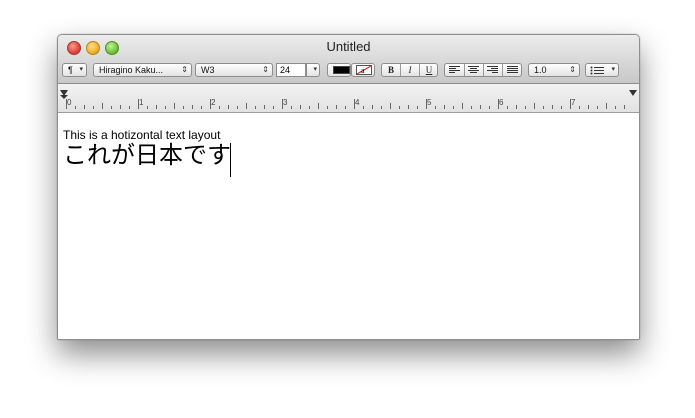 The width and height of the screenshot is (695, 418). I want to click on align-center-icon, so click(473, 70).